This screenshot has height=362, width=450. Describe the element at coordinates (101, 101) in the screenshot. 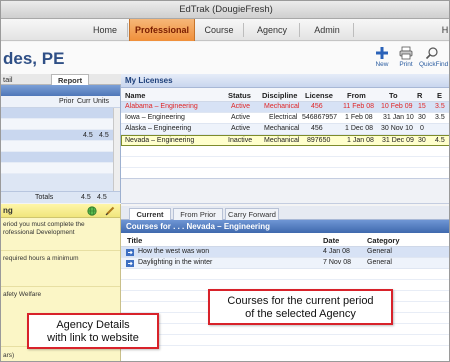

I see `column-units: Units` at that location.